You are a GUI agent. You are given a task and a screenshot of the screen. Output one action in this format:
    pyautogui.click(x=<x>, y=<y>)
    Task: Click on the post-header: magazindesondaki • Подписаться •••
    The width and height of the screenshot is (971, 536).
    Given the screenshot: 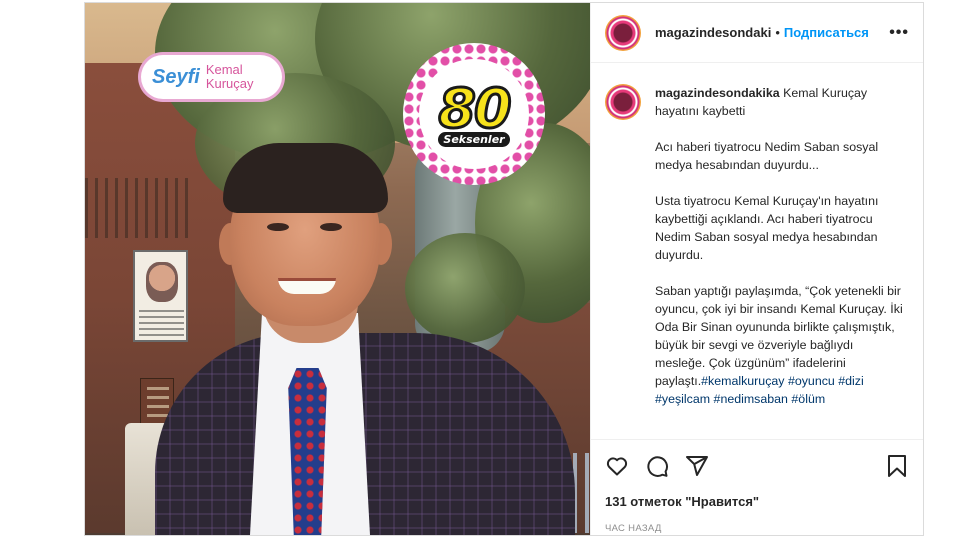 What is the action you would take?
    pyautogui.click(x=757, y=33)
    